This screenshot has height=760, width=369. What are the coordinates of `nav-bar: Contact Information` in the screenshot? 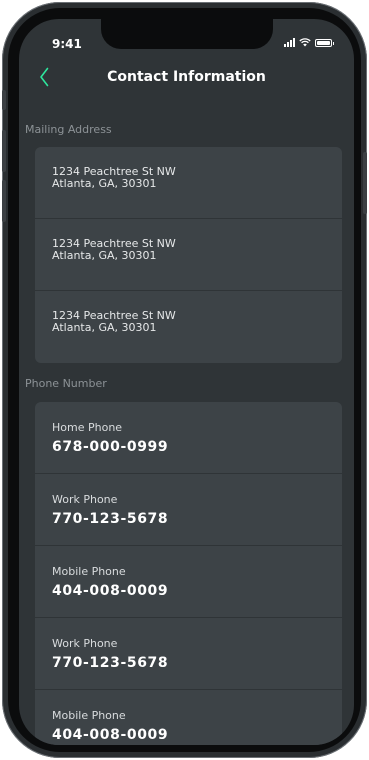 It's located at (186, 80).